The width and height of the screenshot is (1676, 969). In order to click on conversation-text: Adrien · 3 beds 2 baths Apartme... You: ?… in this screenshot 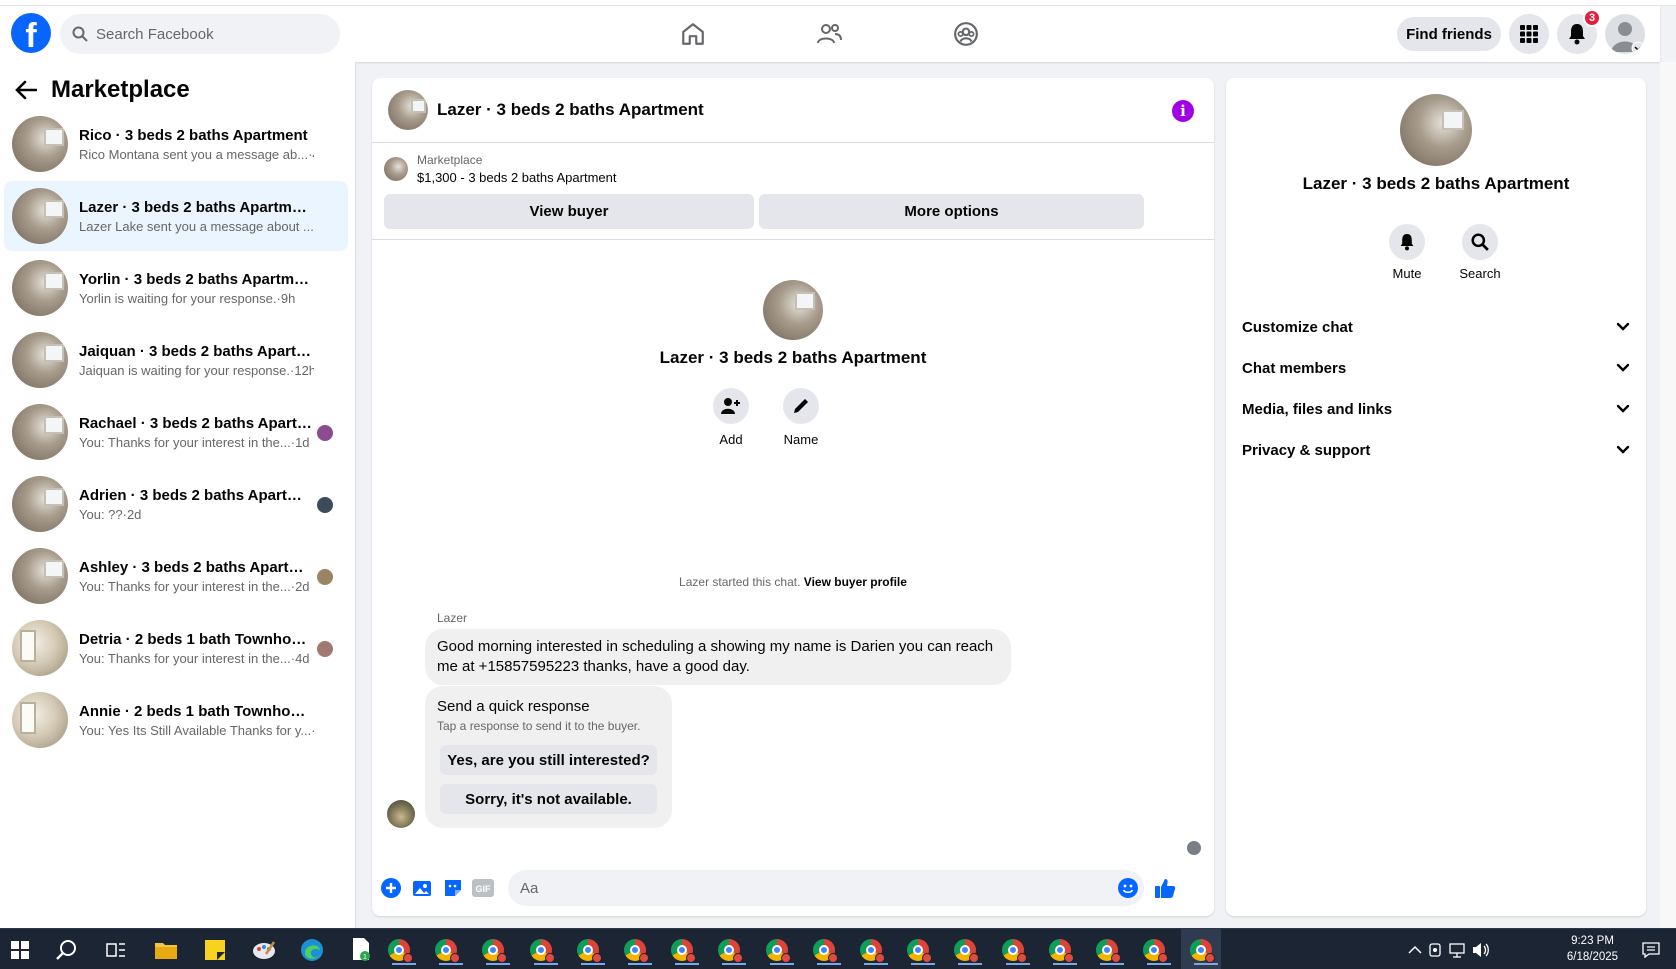, I will do `click(196, 504)`.